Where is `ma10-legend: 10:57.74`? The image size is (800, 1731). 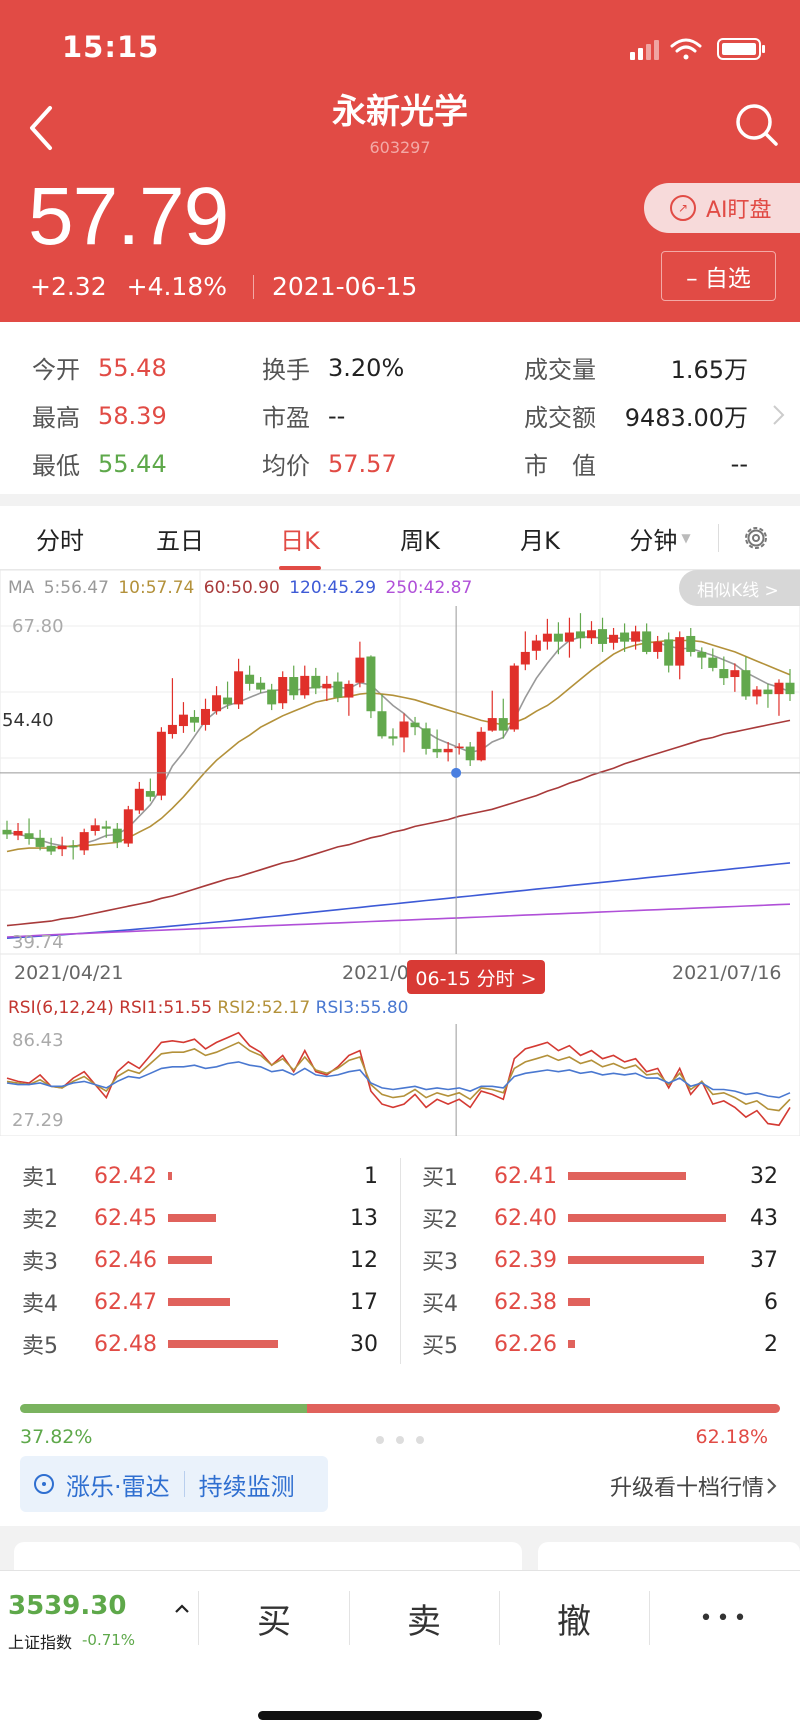 ma10-legend: 10:57.74 is located at coordinates (156, 588).